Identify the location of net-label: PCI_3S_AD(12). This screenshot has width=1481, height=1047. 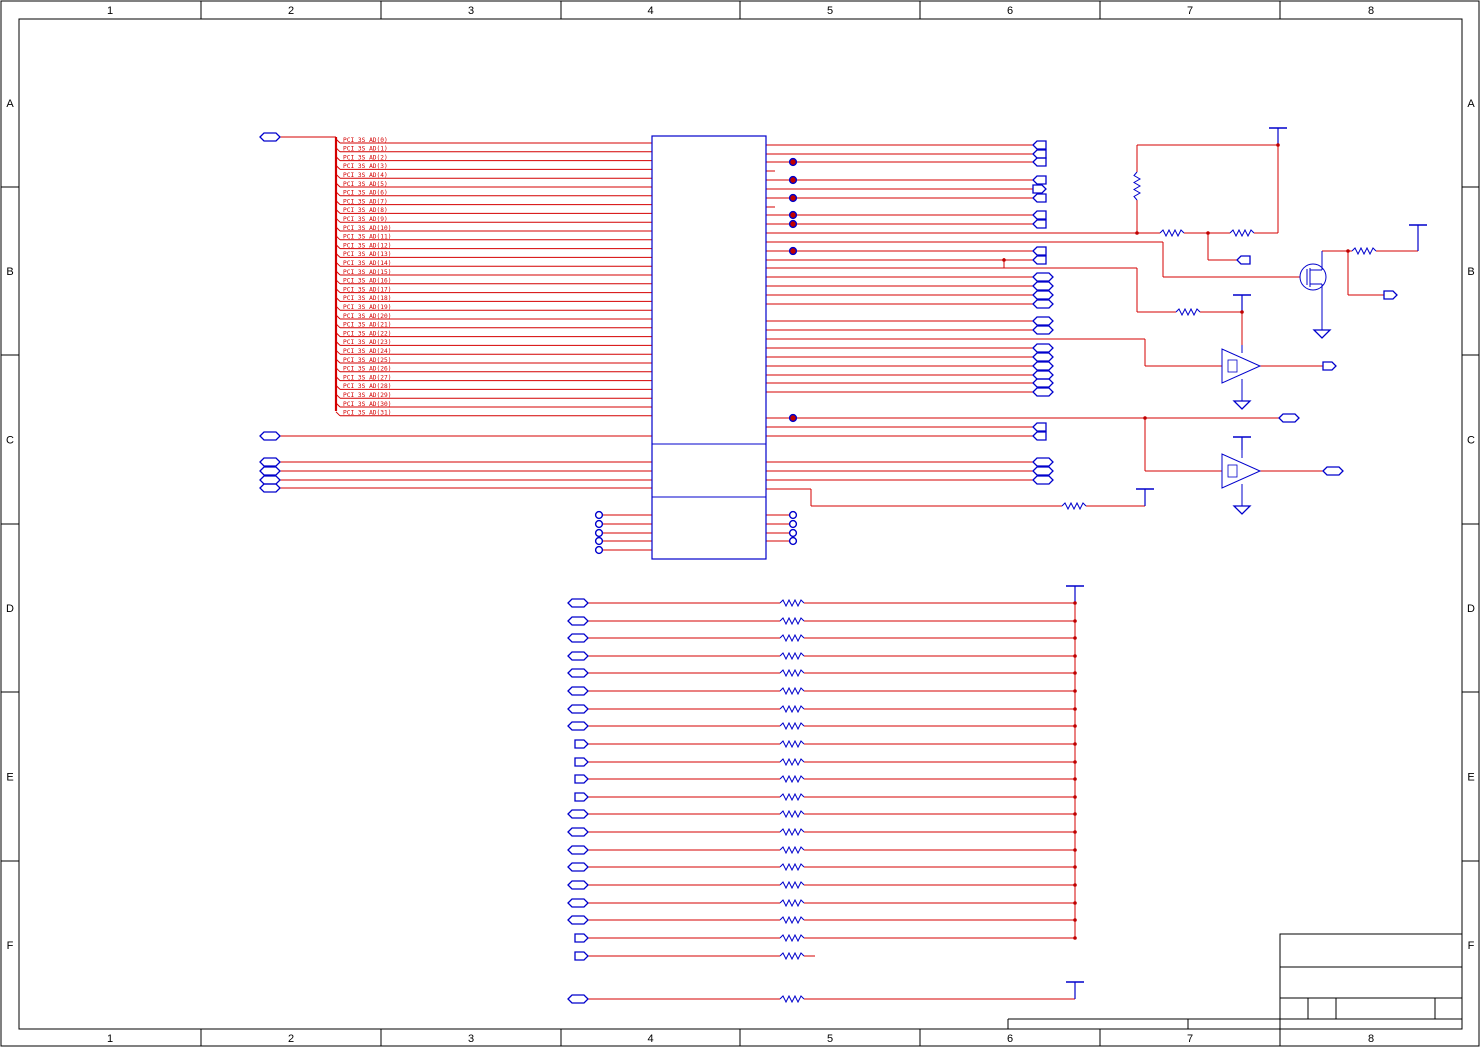
(367, 245).